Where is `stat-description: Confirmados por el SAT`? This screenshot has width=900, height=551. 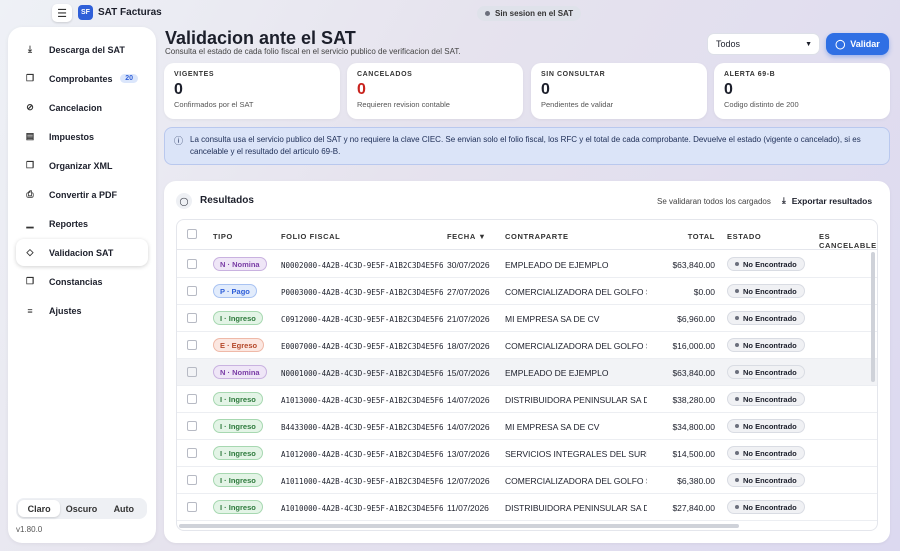
stat-description: Confirmados por el SAT is located at coordinates (214, 104).